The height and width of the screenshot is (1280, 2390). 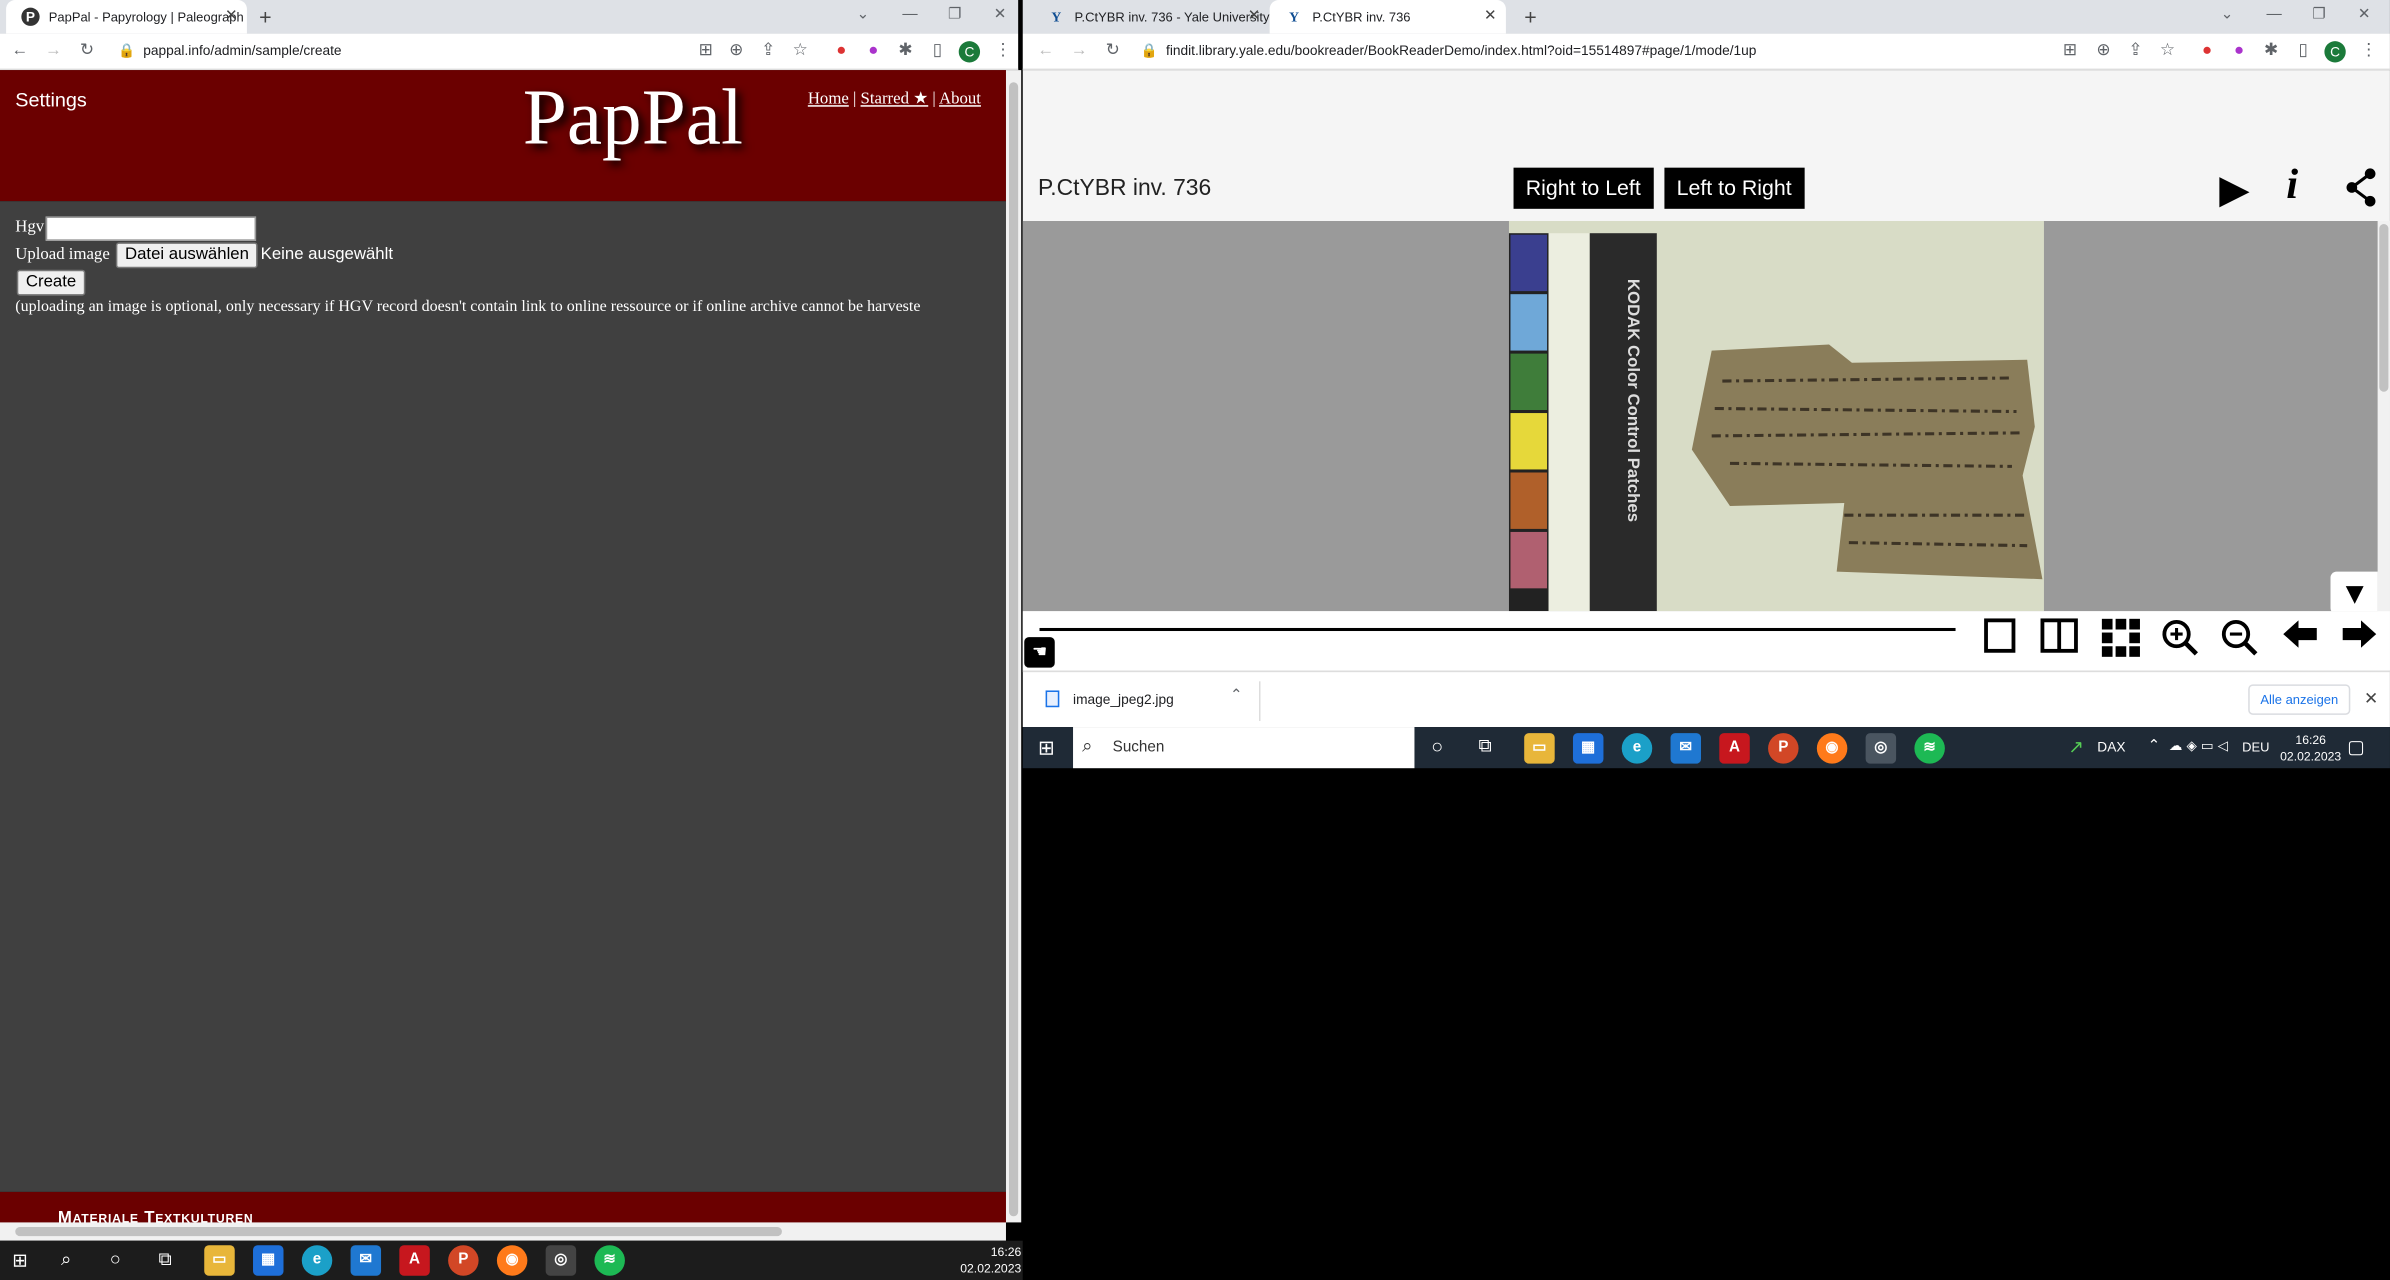 I want to click on settings-link: Settings, so click(x=51, y=99).